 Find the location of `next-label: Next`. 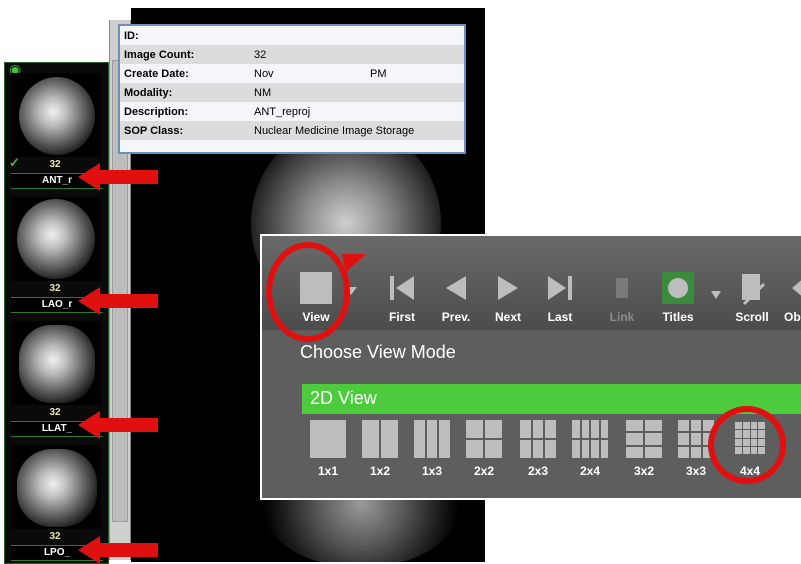

next-label: Next is located at coordinates (507, 317).